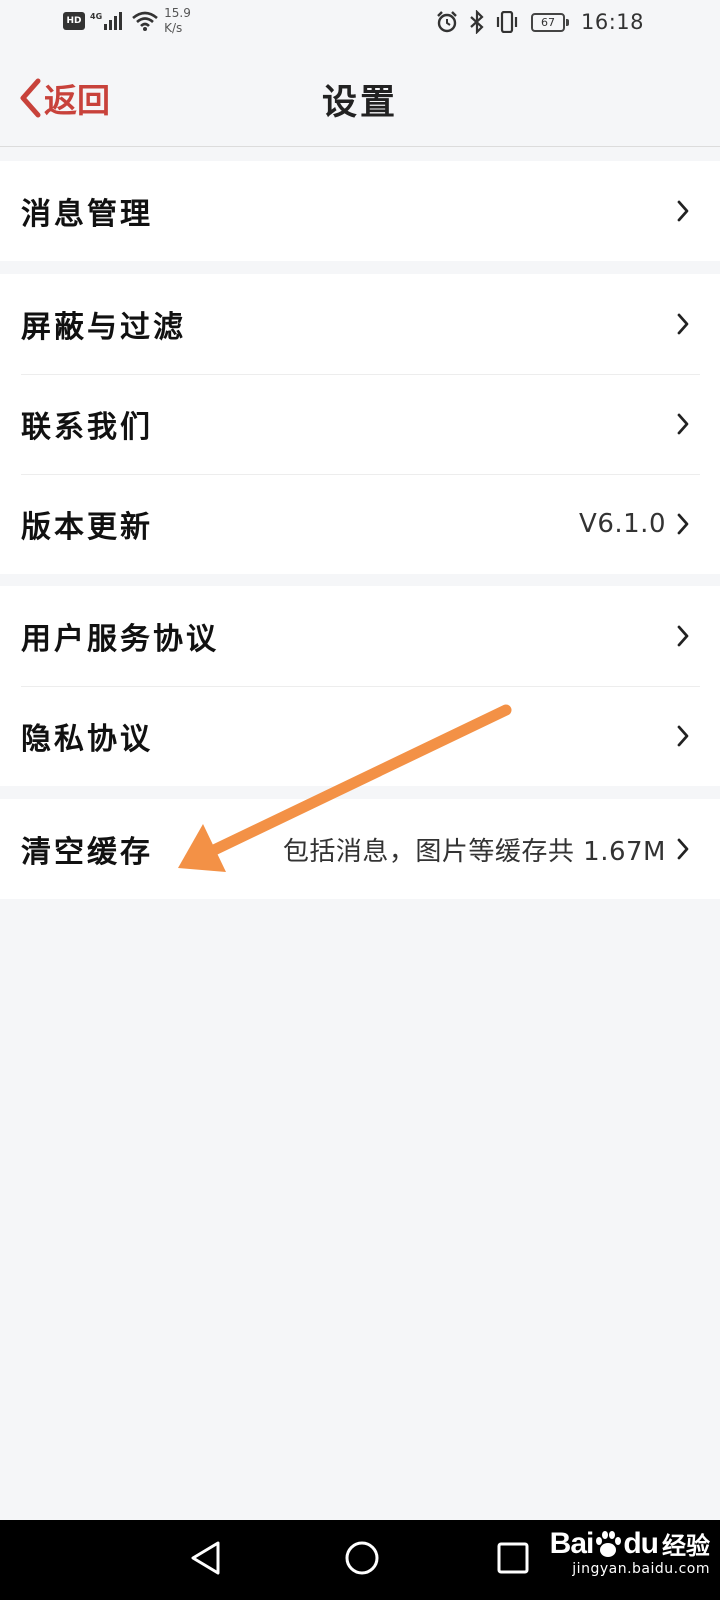 This screenshot has height=1600, width=720. I want to click on navigation-bar: Bai du 经验 jingyan.baidu.com, so click(360, 1560).